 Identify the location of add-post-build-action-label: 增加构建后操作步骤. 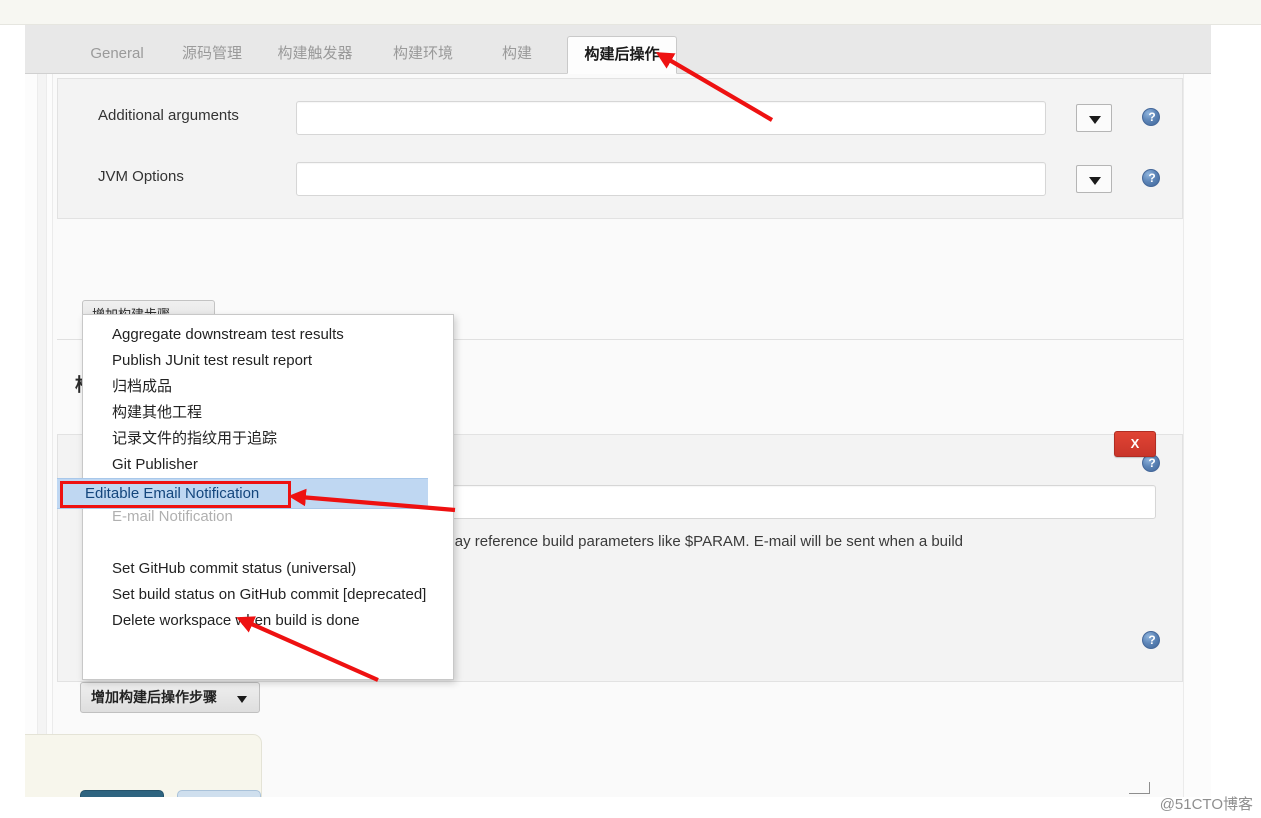
(154, 697).